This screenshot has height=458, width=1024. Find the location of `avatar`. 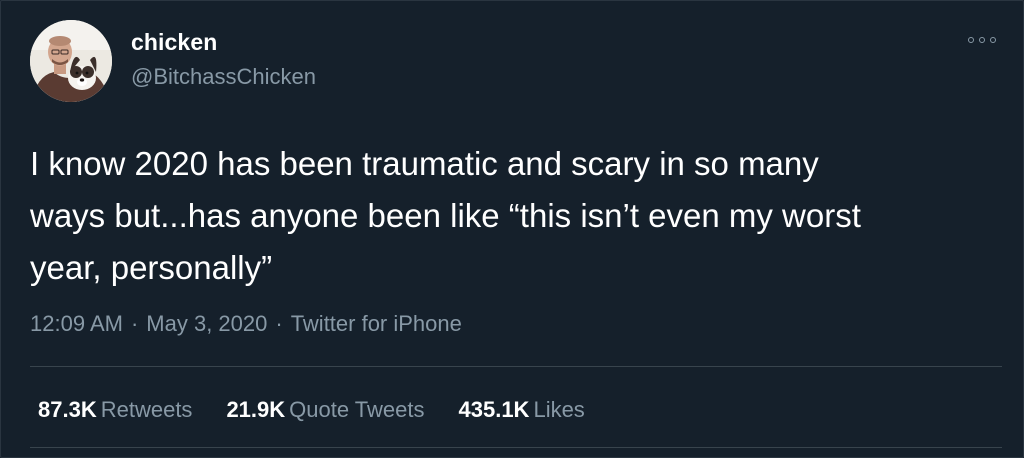

avatar is located at coordinates (71, 61).